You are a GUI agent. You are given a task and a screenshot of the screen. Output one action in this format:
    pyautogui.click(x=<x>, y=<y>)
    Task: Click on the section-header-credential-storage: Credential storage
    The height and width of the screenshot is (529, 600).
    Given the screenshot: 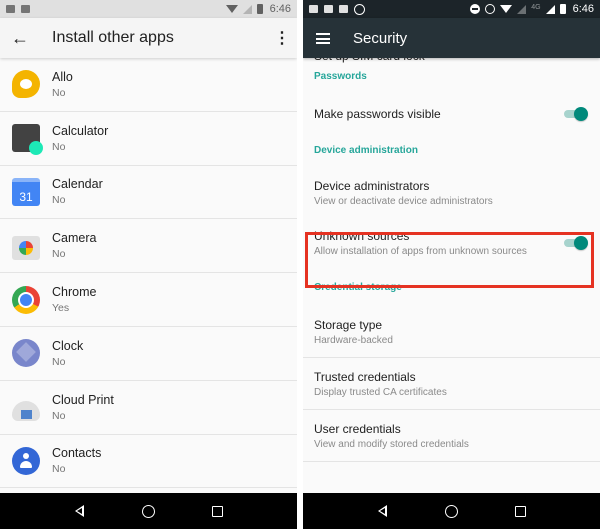 What is the action you would take?
    pyautogui.click(x=358, y=287)
    